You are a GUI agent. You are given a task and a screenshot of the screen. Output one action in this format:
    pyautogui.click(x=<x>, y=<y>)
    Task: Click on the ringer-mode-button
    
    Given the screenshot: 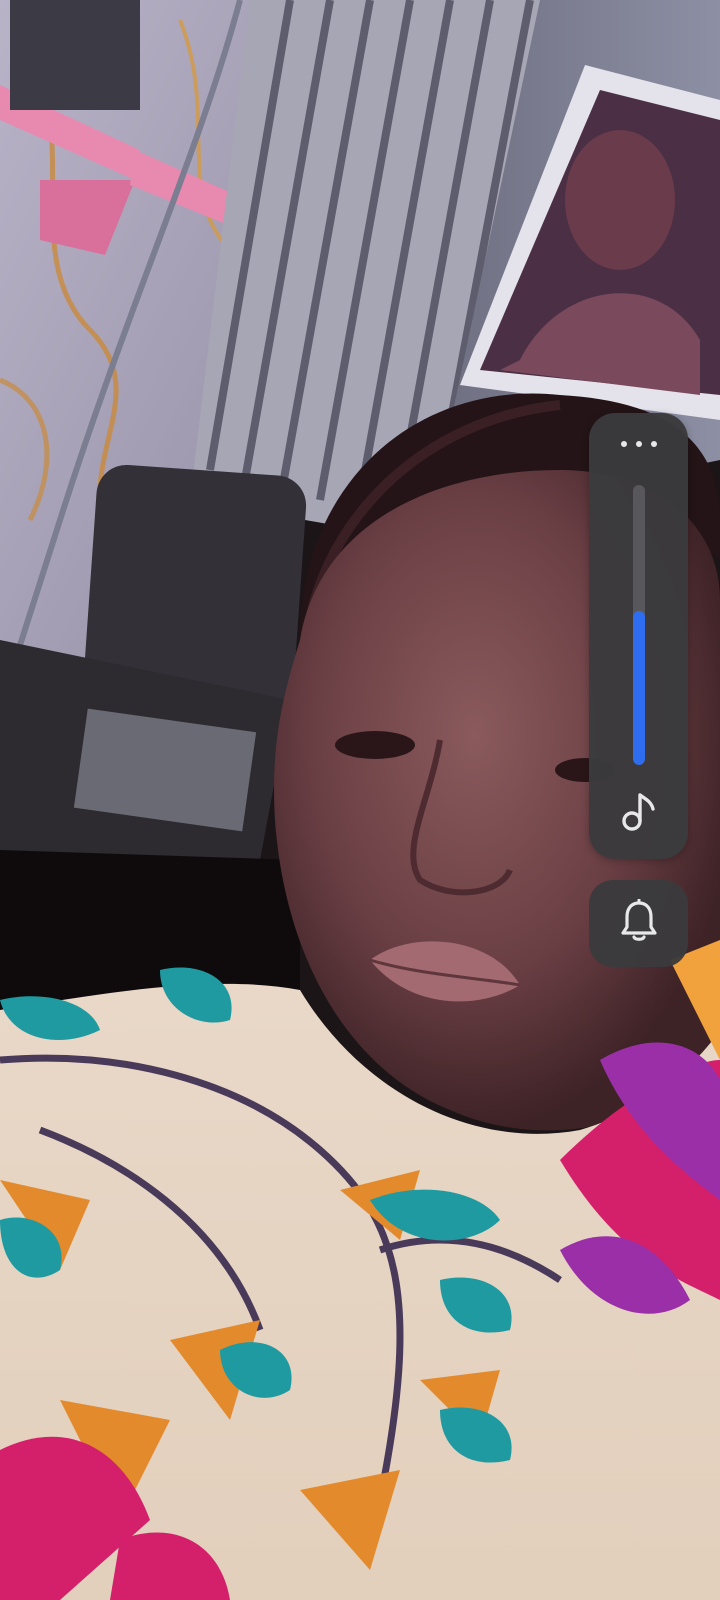 What is the action you would take?
    pyautogui.click(x=638, y=923)
    